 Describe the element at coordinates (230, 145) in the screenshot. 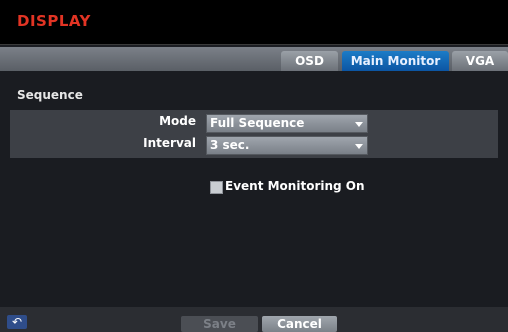

I see `interval-value: 3 sec.` at that location.